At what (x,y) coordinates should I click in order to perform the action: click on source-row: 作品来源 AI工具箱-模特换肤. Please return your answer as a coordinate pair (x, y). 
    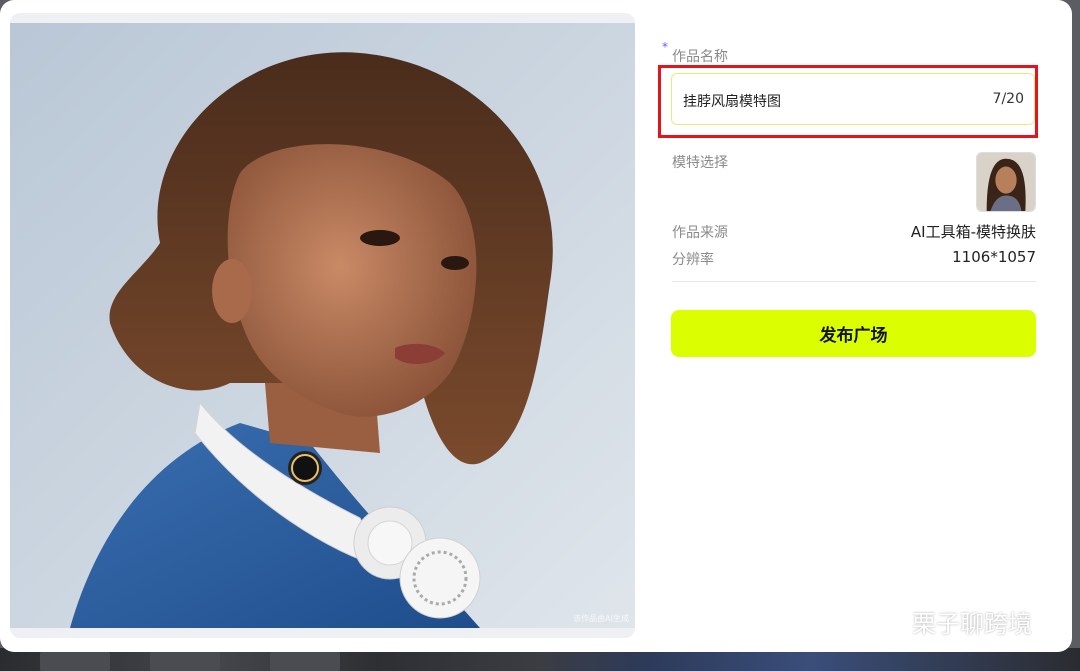
    Looking at the image, I should click on (854, 232).